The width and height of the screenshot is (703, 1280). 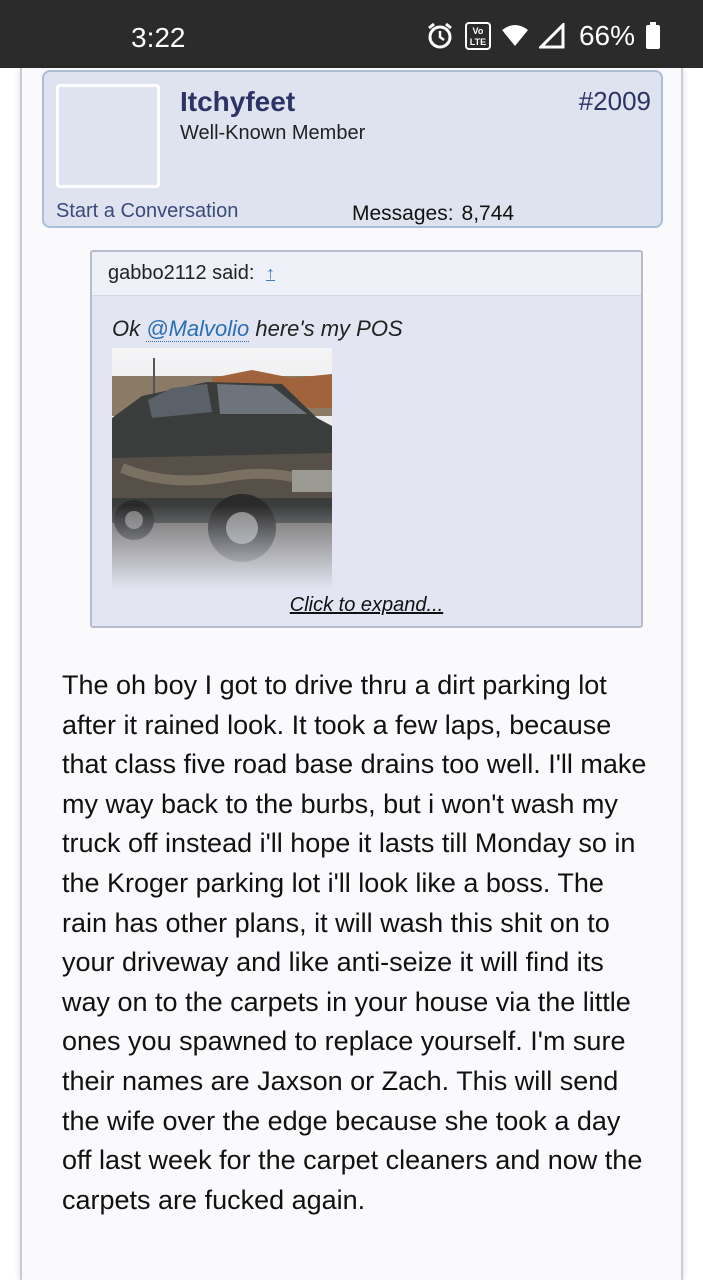 What do you see at coordinates (366, 274) in the screenshot?
I see `quote-header: gabbo2112 said: ↑` at bounding box center [366, 274].